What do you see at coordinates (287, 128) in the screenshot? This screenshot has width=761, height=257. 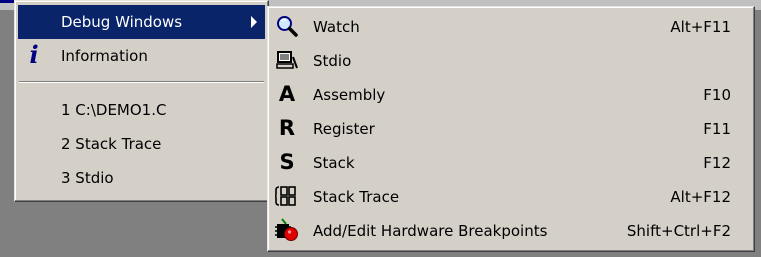 I see `letter-r-icon: R` at bounding box center [287, 128].